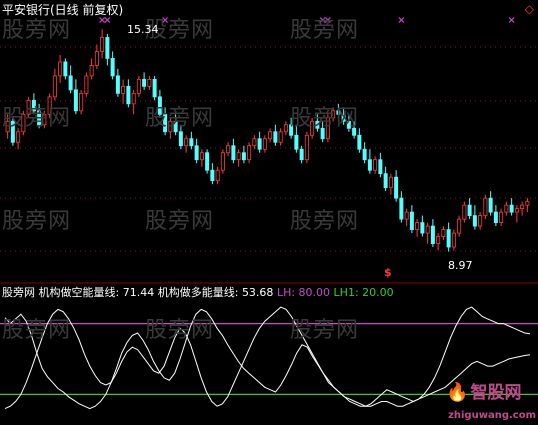 This screenshot has height=425, width=538. Describe the element at coordinates (143, 29) in the screenshot. I see `high-price-label: 15.34` at that location.